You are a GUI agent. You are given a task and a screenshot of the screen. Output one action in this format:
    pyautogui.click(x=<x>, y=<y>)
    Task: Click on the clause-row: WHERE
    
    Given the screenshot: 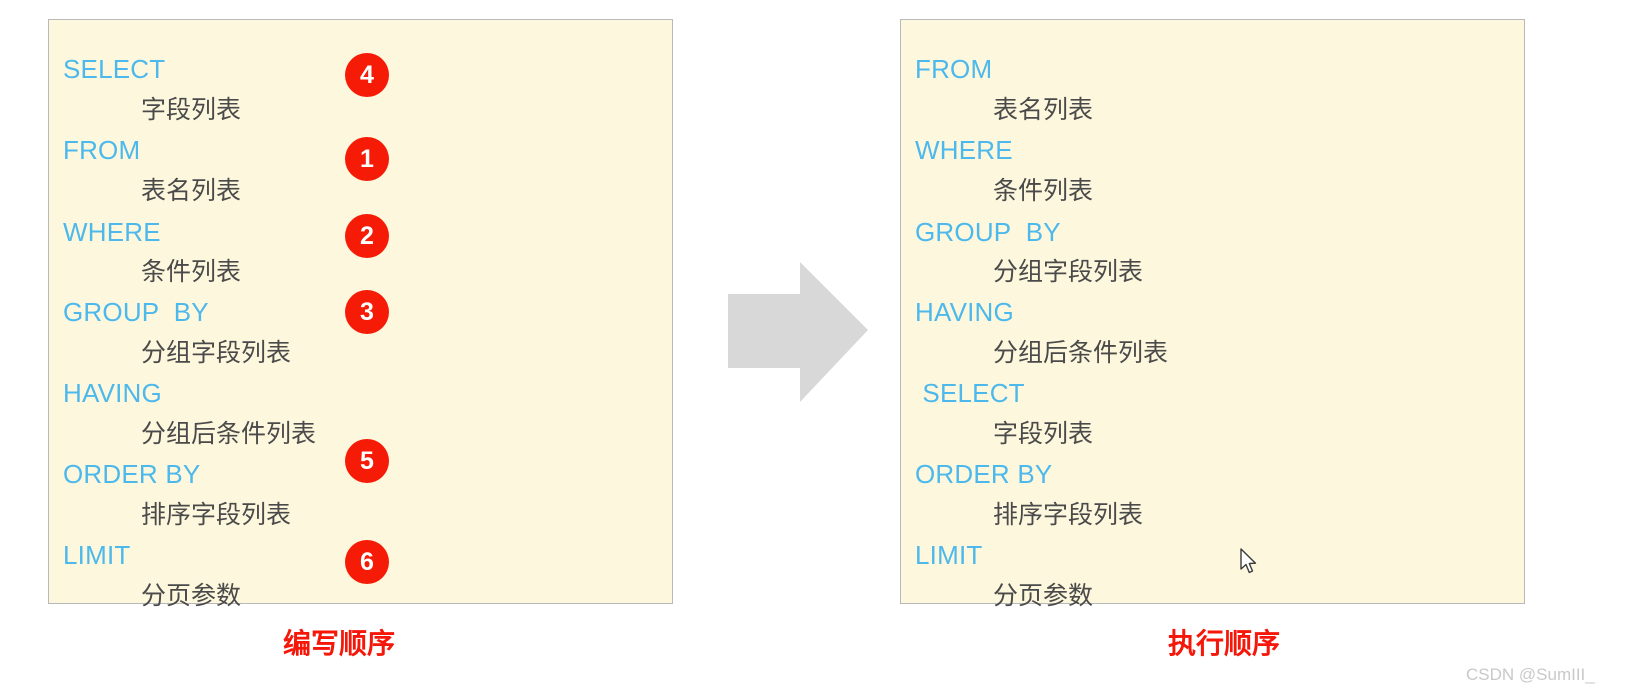 What is the action you would take?
    pyautogui.click(x=1212, y=150)
    